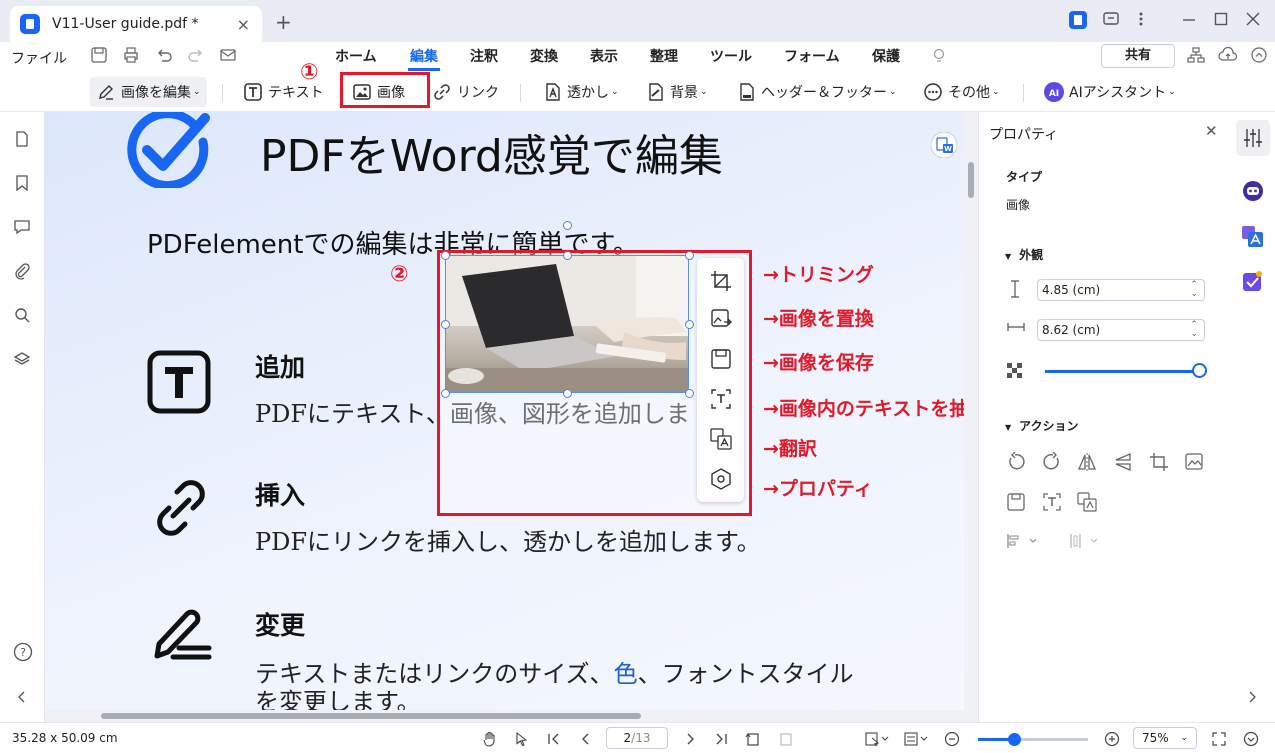  What do you see at coordinates (567, 393) in the screenshot?
I see `resize-handle-bottom` at bounding box center [567, 393].